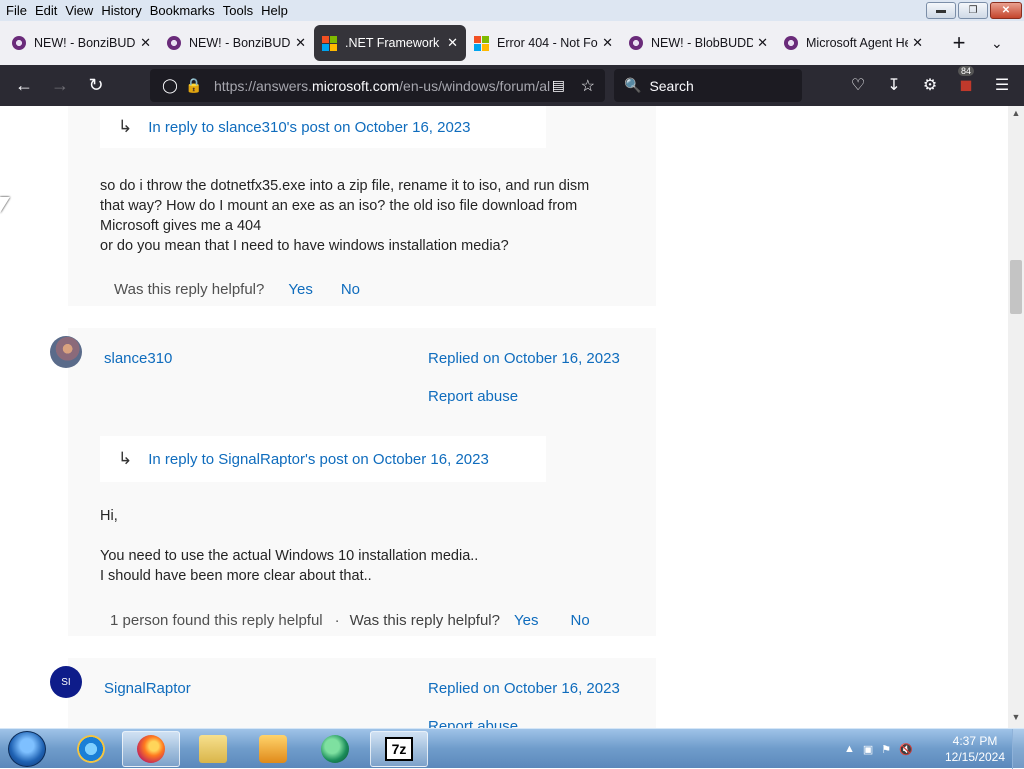 Image resolution: width=1024 pixels, height=769 pixels. What do you see at coordinates (237, 289) in the screenshot?
I see `helpful-row: Was this reply helpful? Yes No` at bounding box center [237, 289].